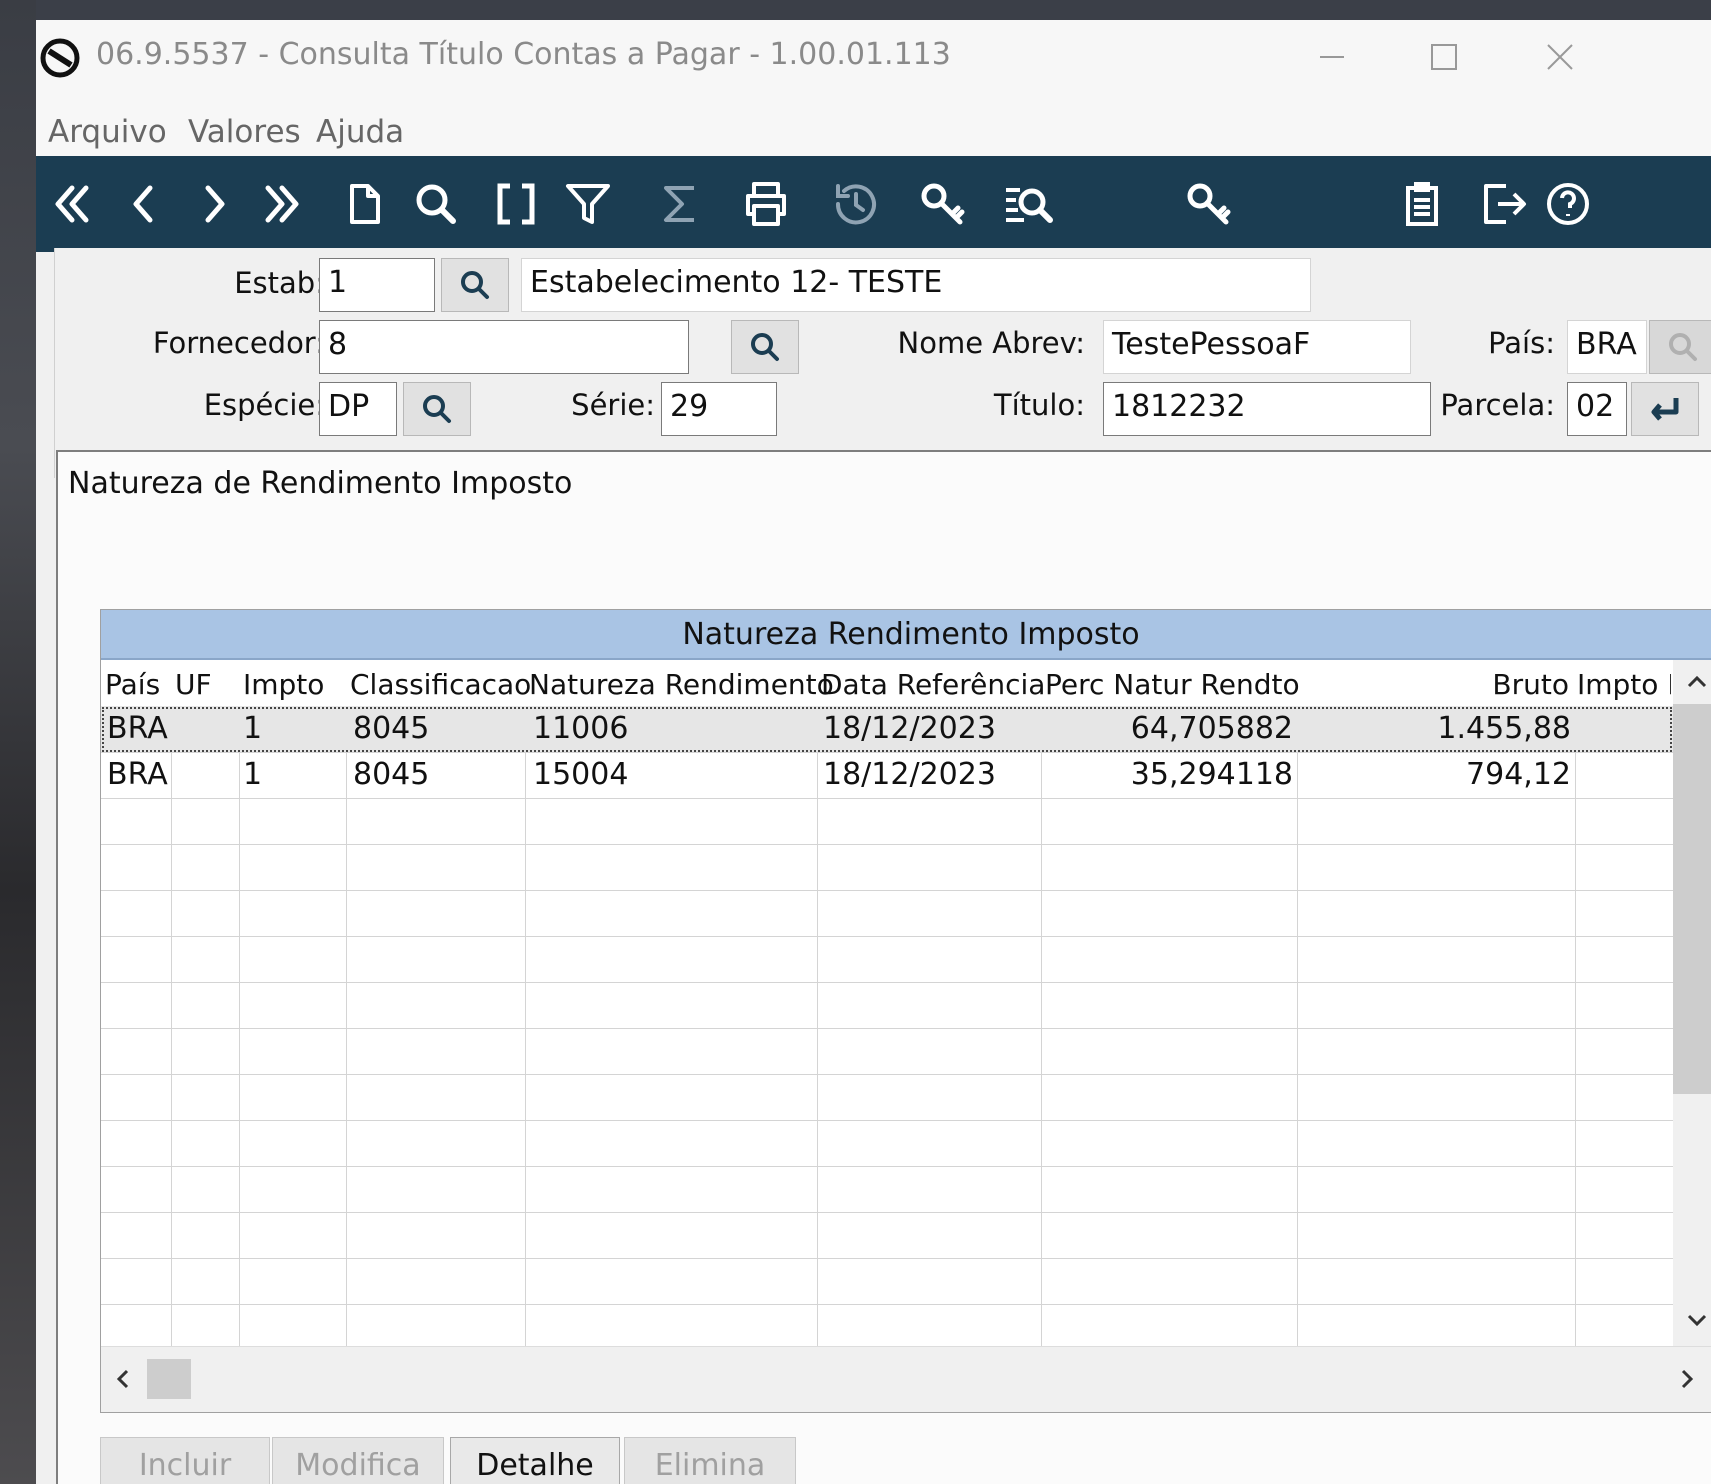 This screenshot has width=1711, height=1484. Describe the element at coordinates (933, 684) in the screenshot. I see `col-header-data: Data Referência` at that location.